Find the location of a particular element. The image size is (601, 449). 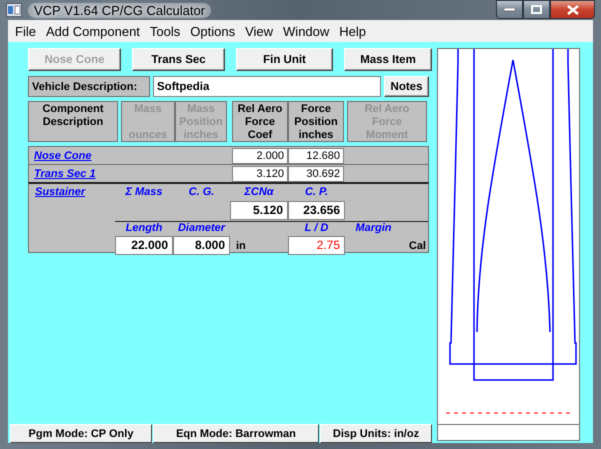

column-label: ΣCNα is located at coordinates (259, 193).